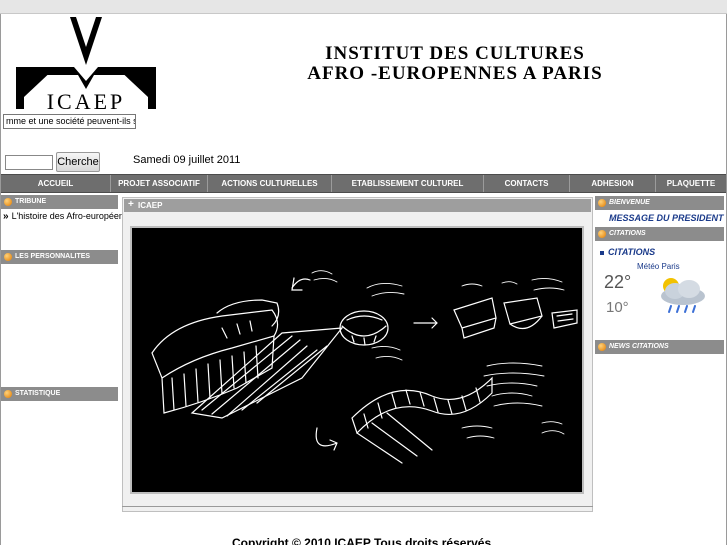 This screenshot has height=545, width=727. What do you see at coordinates (659, 203) in the screenshot?
I see `sidebar-head-bienvenue: BIENVENUE` at bounding box center [659, 203].